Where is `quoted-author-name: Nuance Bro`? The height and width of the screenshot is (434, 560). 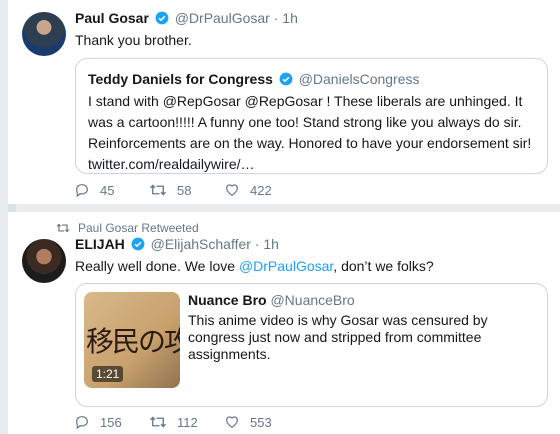
quoted-author-name: Nuance Bro is located at coordinates (227, 300).